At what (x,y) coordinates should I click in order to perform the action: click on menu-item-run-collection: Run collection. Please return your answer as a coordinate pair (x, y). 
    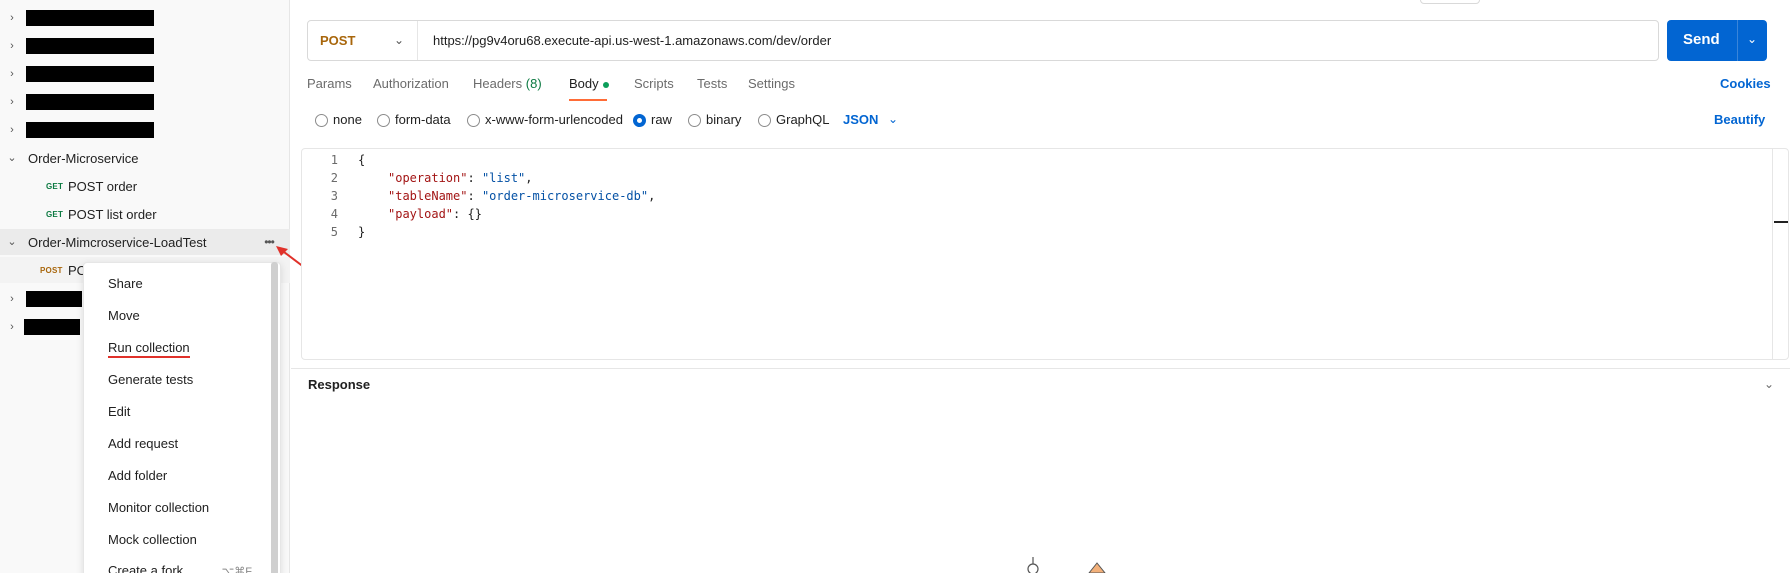
    Looking at the image, I should click on (149, 349).